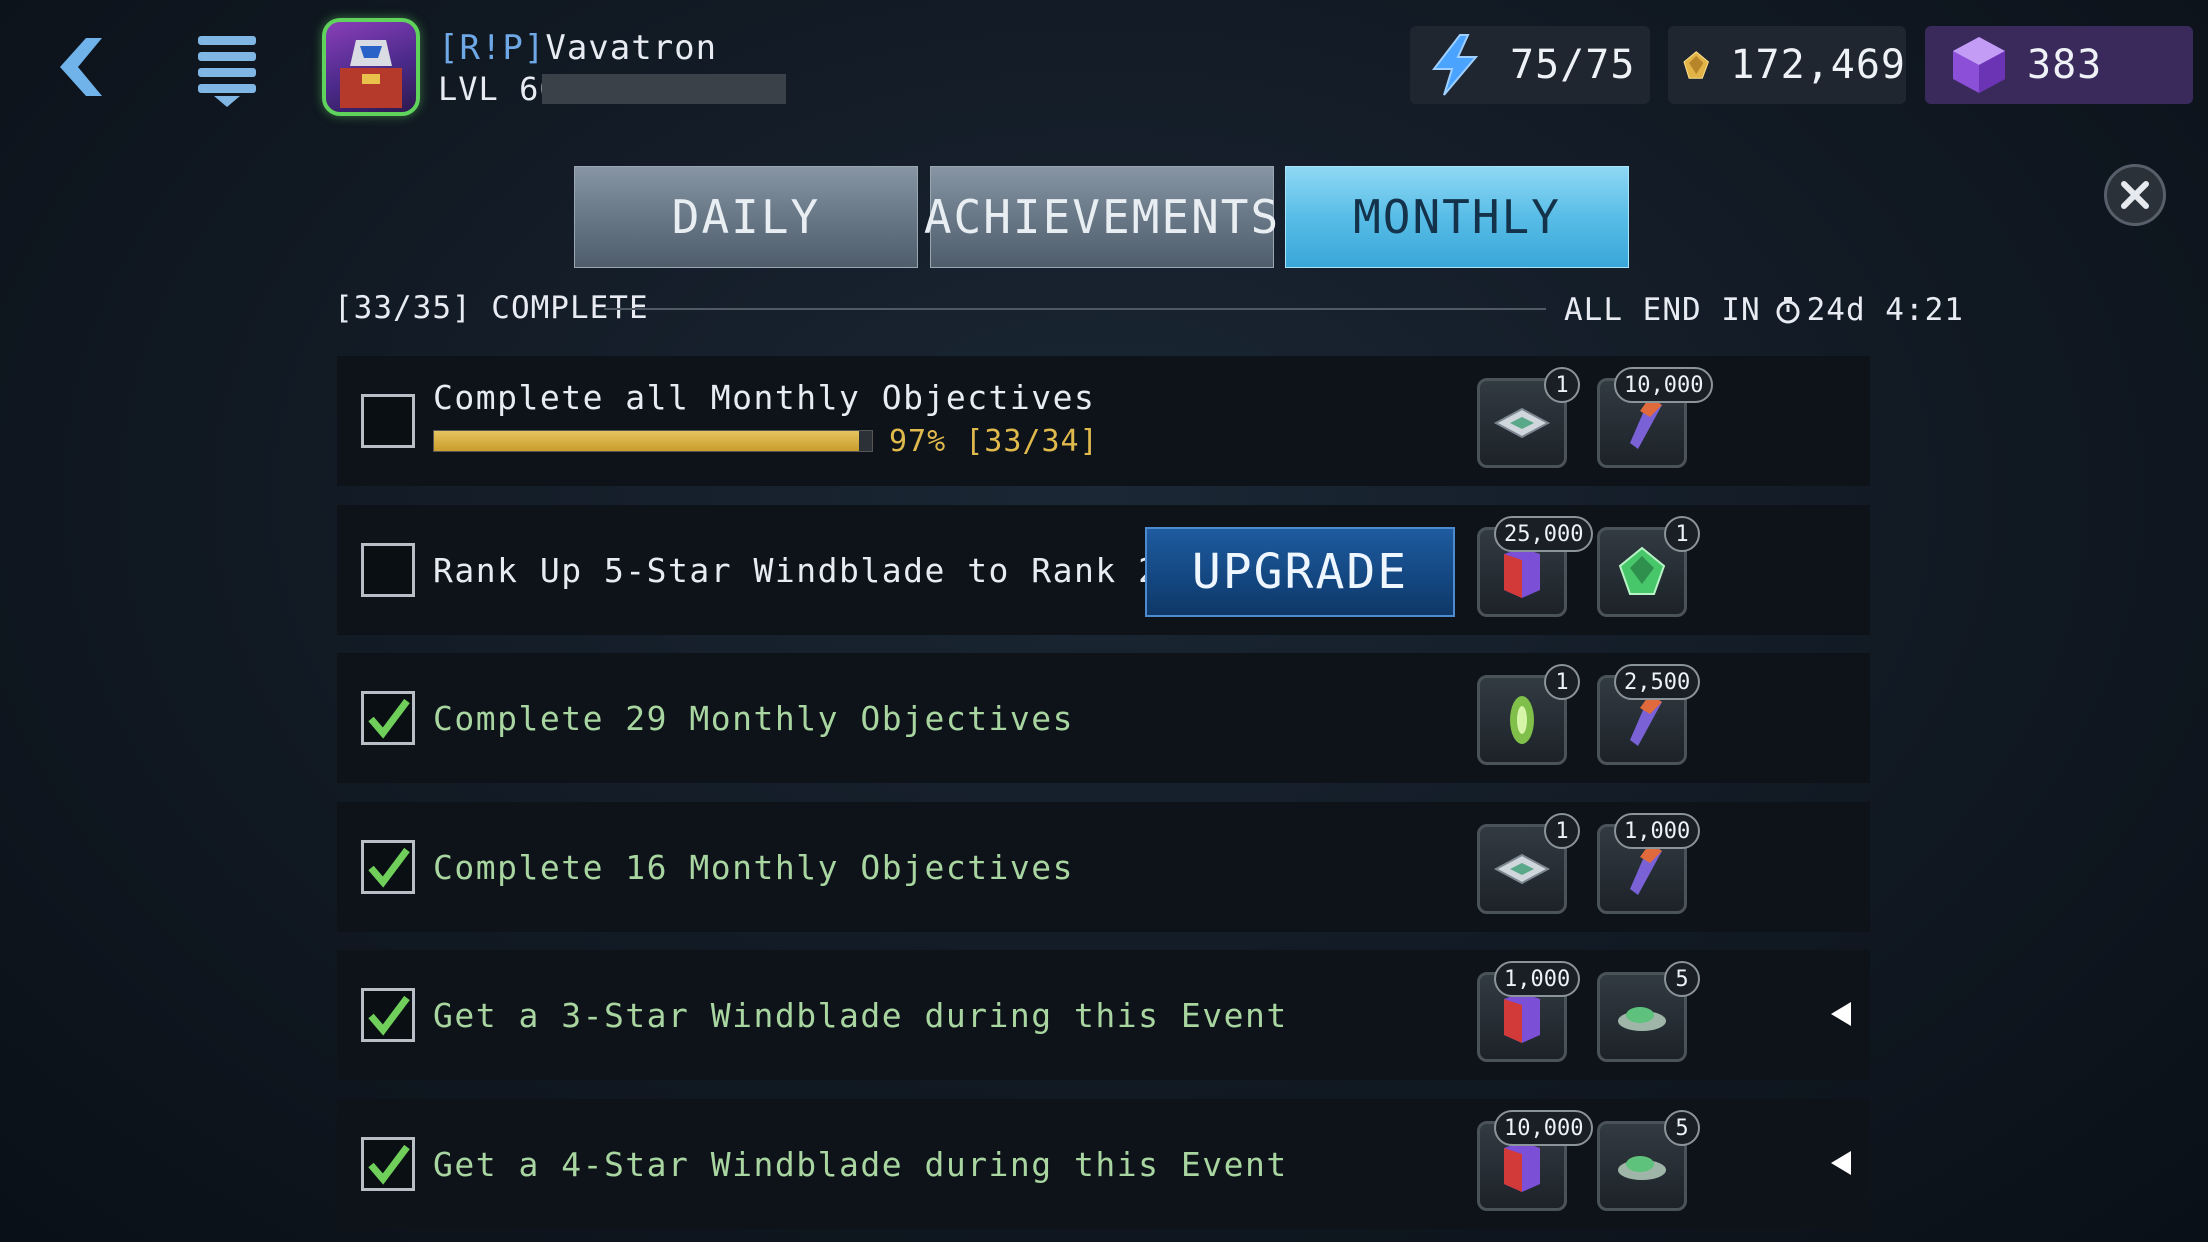 This screenshot has width=2208, height=1242. I want to click on tab-achievements: ACHIEVEMENTS, so click(1101, 217).